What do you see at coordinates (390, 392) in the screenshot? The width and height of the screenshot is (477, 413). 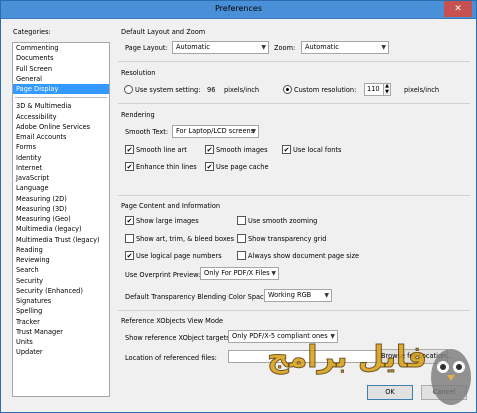 I see `ok-button: OK` at bounding box center [390, 392].